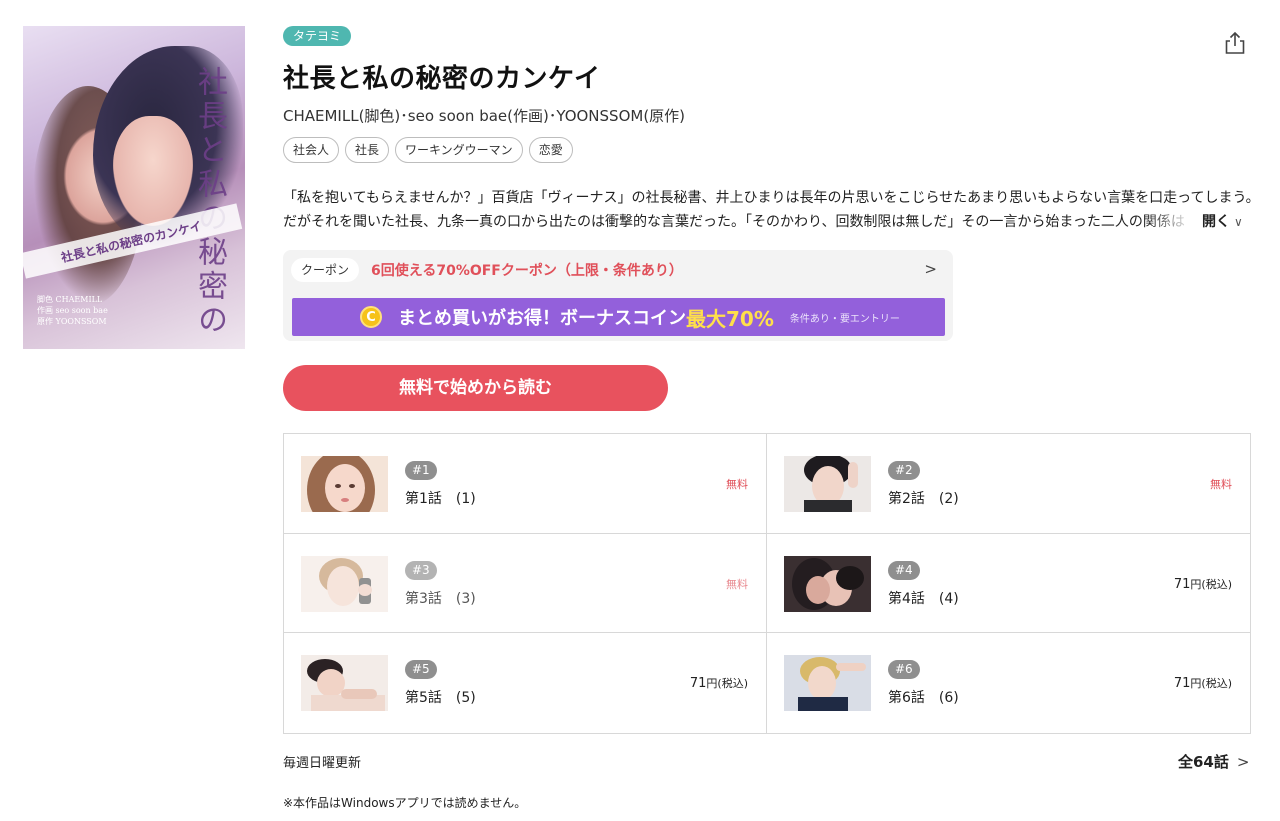 The image size is (1280, 821). Describe the element at coordinates (844, 319) in the screenshot. I see `promo-conditions: 条件あり・要エントリー` at that location.